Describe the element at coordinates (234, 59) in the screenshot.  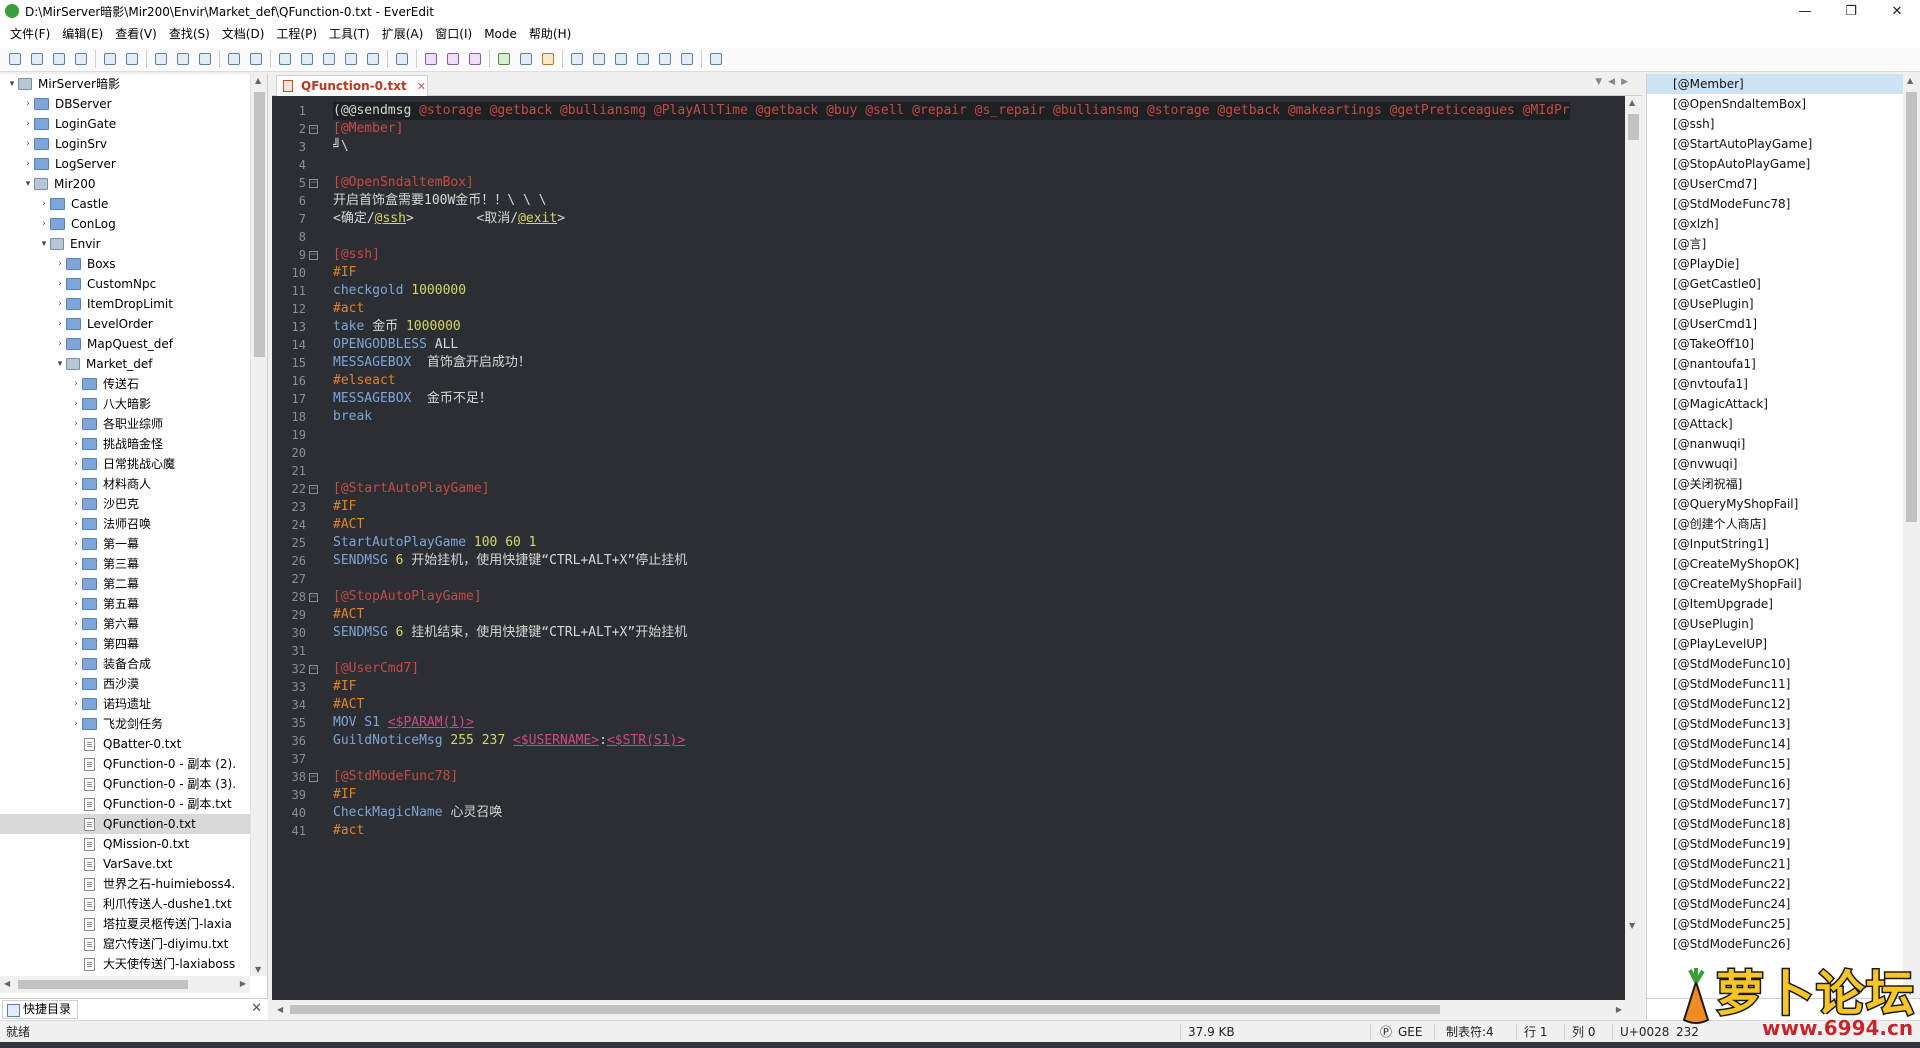
I see `format-icon` at that location.